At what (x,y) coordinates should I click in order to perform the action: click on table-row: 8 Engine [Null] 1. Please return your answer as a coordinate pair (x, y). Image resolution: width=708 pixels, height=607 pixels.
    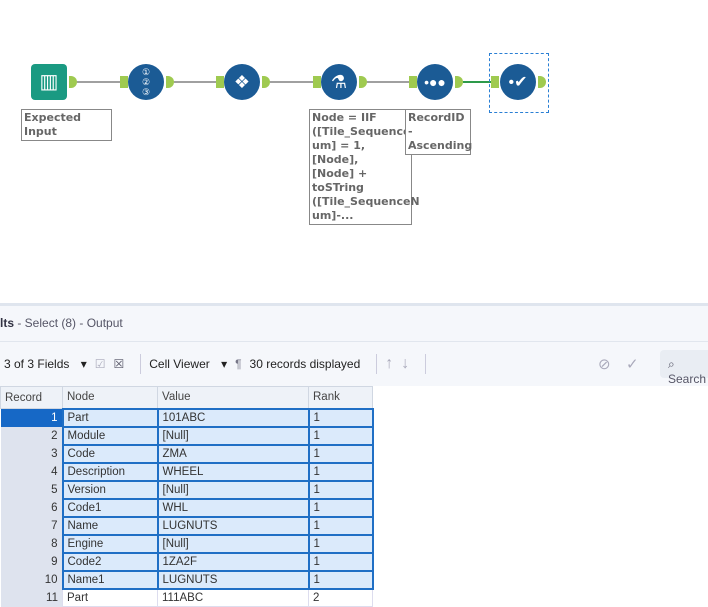
    Looking at the image, I should click on (187, 543).